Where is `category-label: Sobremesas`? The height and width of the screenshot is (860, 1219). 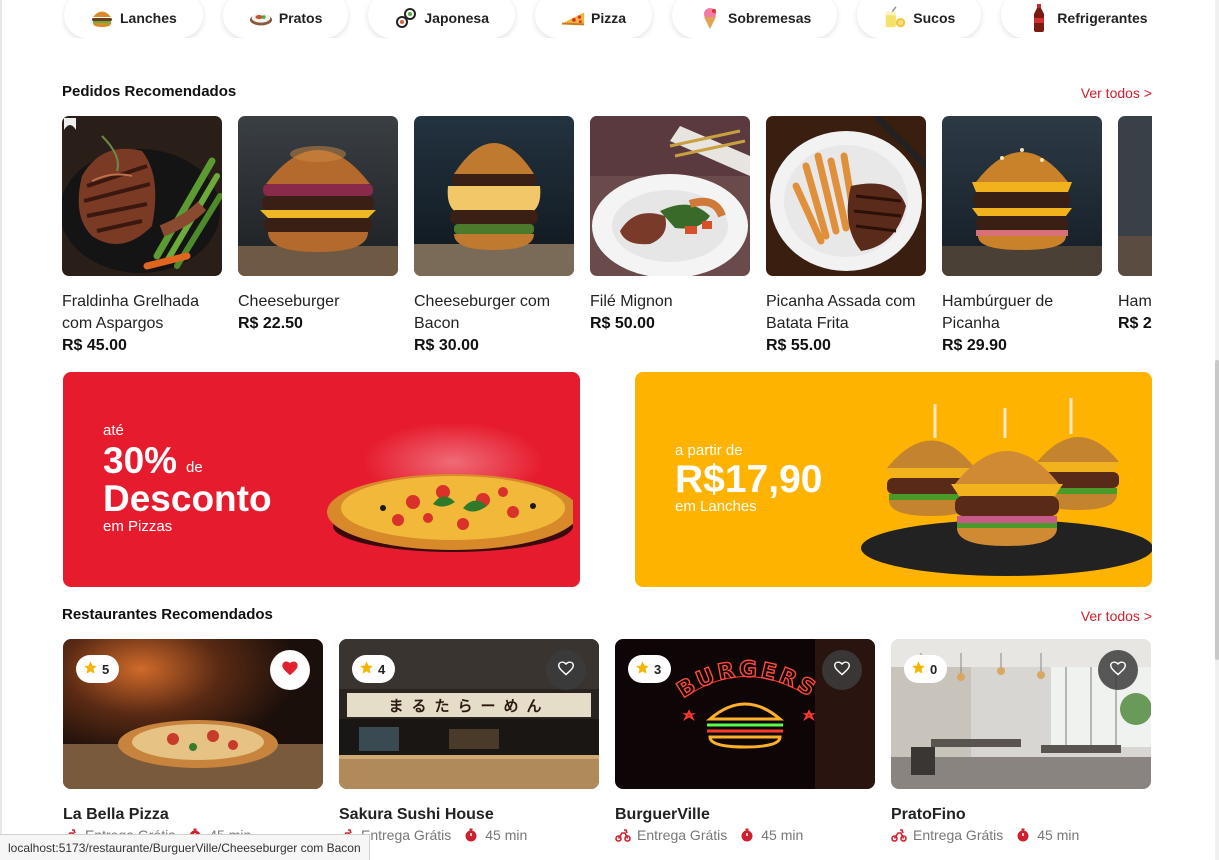 category-label: Sobremesas is located at coordinates (770, 18).